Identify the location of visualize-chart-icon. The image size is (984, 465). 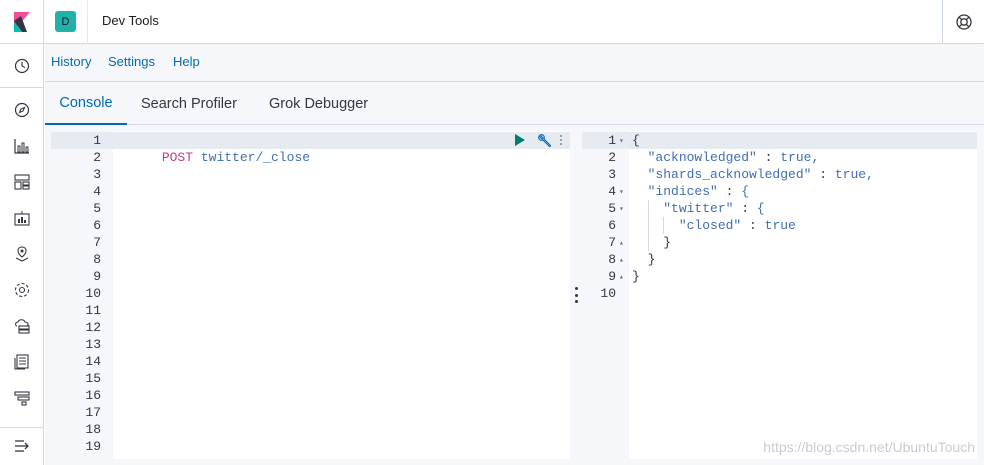
(22, 146).